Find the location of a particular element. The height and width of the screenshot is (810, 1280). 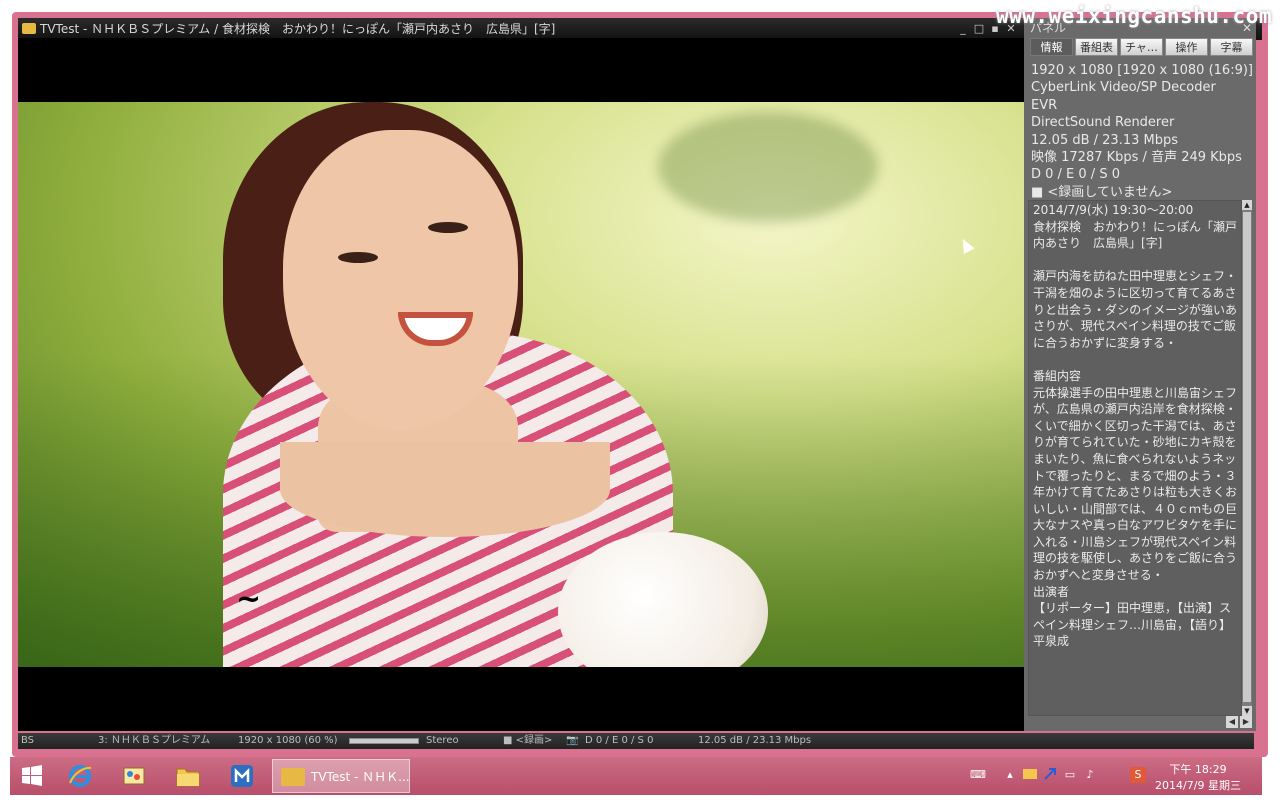

clock-date: 2014/7/9 星期三 is located at coordinates (1198, 785).